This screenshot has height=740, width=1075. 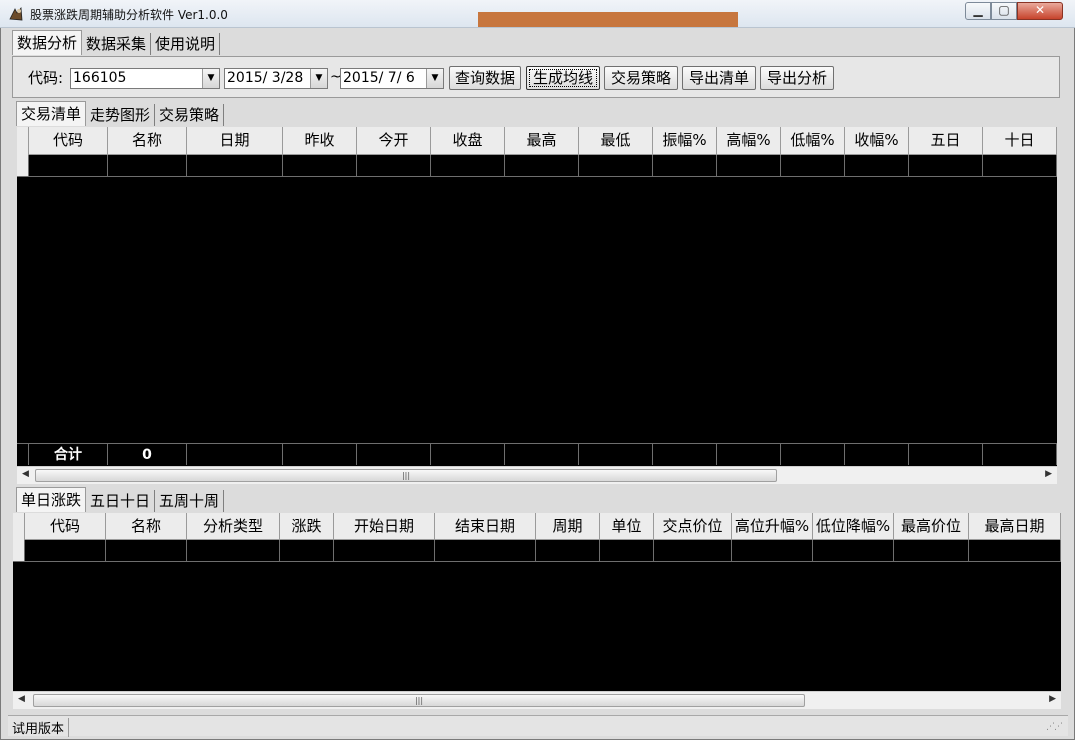 What do you see at coordinates (100, 78) in the screenshot?
I see `code-value: 166105` at bounding box center [100, 78].